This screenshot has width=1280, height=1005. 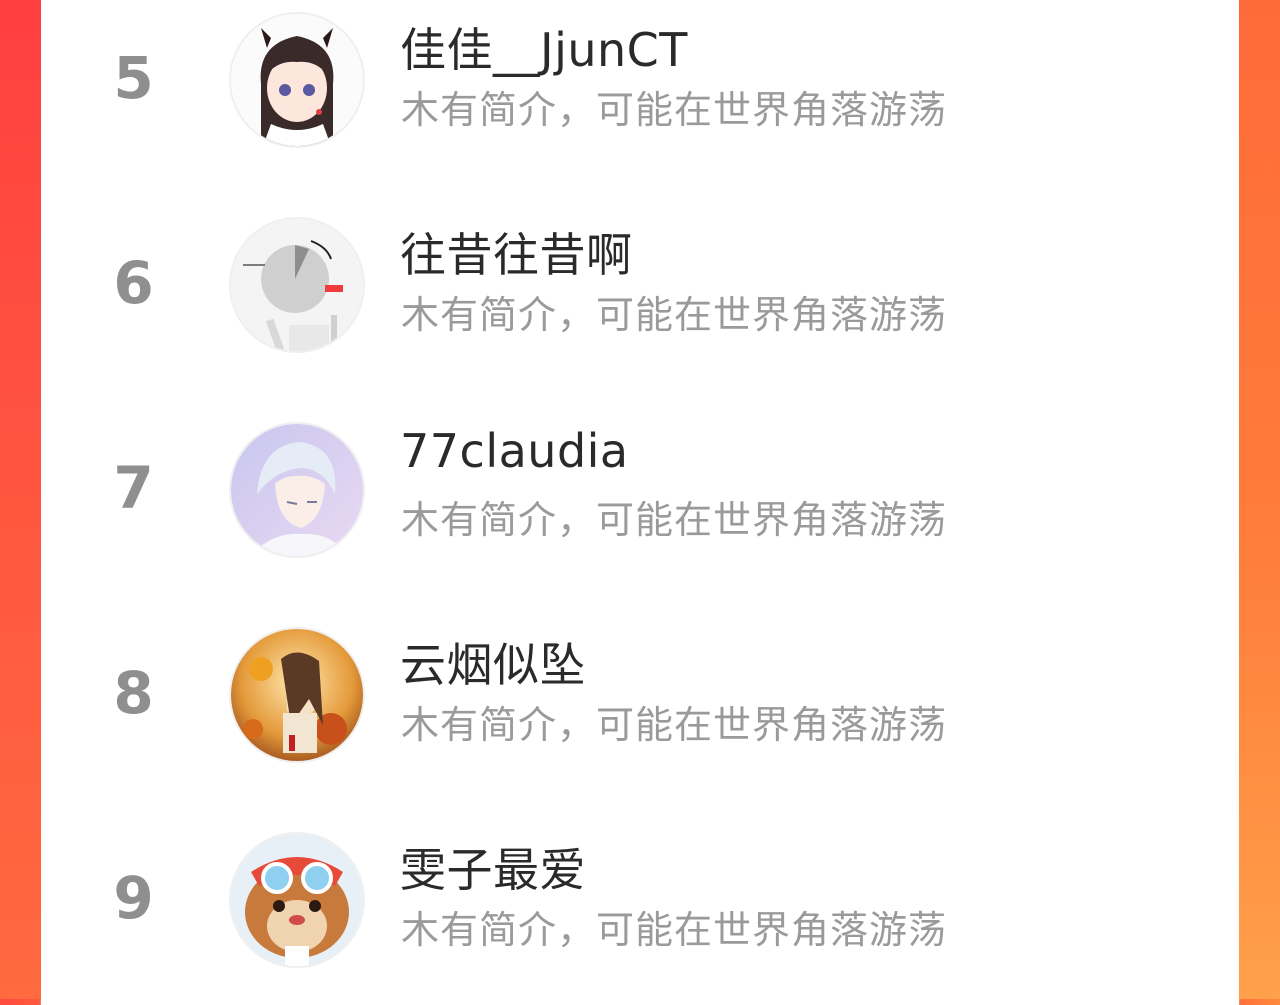 What do you see at coordinates (133, 898) in the screenshot?
I see `rank-number: 9` at bounding box center [133, 898].